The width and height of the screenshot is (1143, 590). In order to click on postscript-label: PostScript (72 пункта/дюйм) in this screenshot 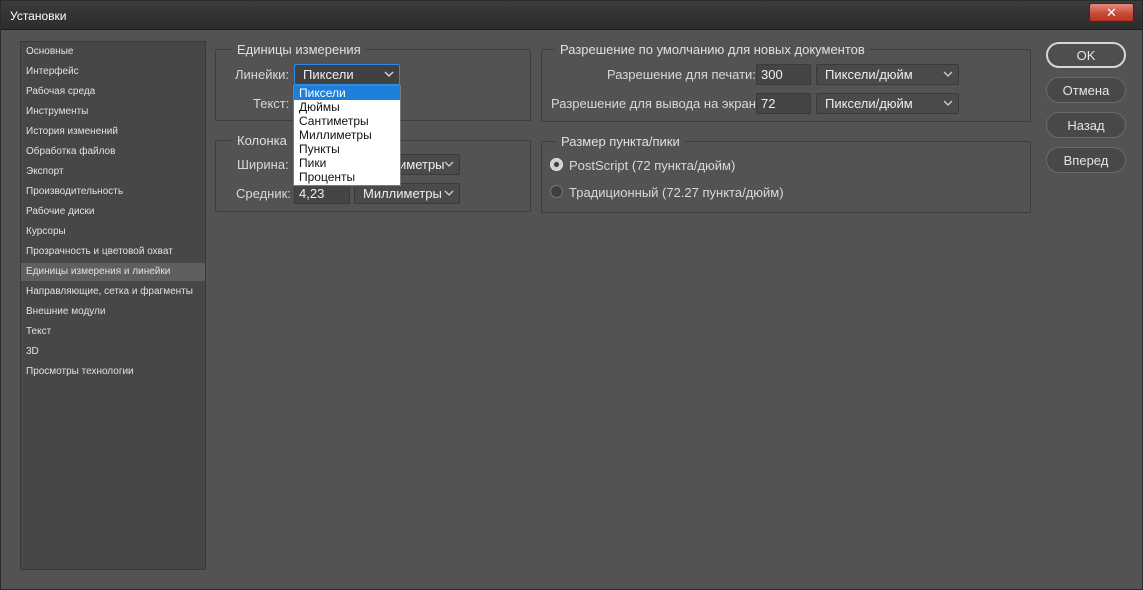, I will do `click(652, 165)`.